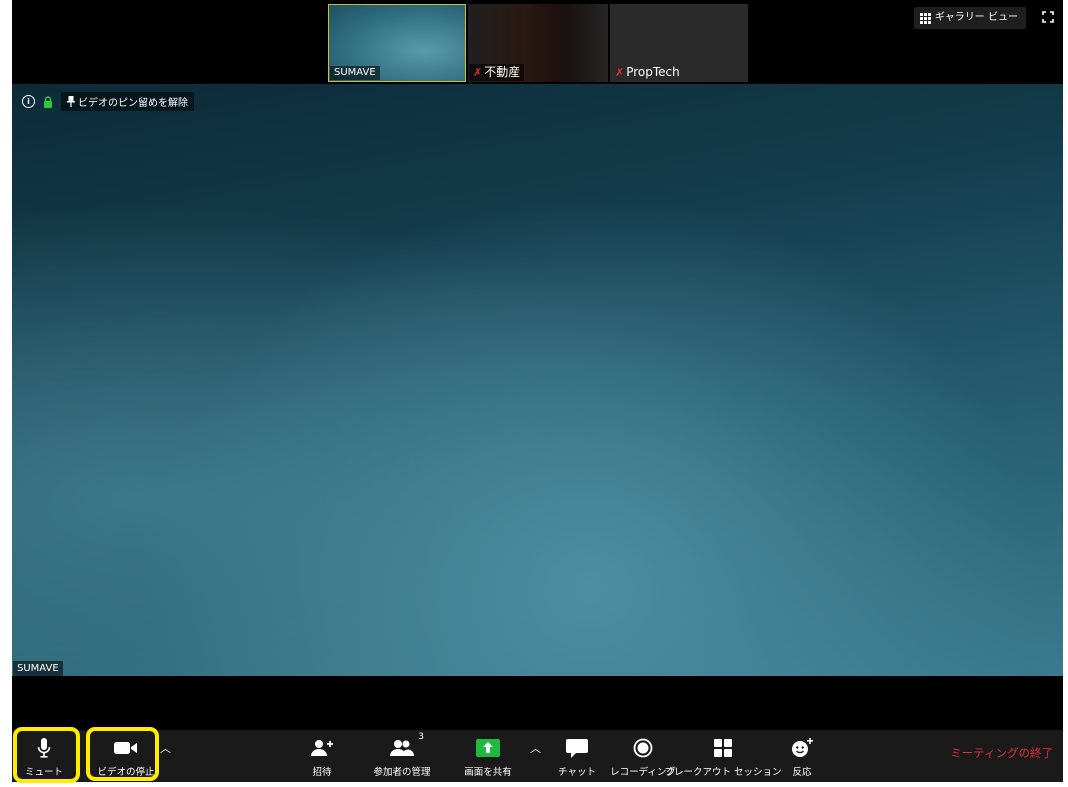 The width and height of the screenshot is (1068, 787). I want to click on pin-icon, so click(71, 101).